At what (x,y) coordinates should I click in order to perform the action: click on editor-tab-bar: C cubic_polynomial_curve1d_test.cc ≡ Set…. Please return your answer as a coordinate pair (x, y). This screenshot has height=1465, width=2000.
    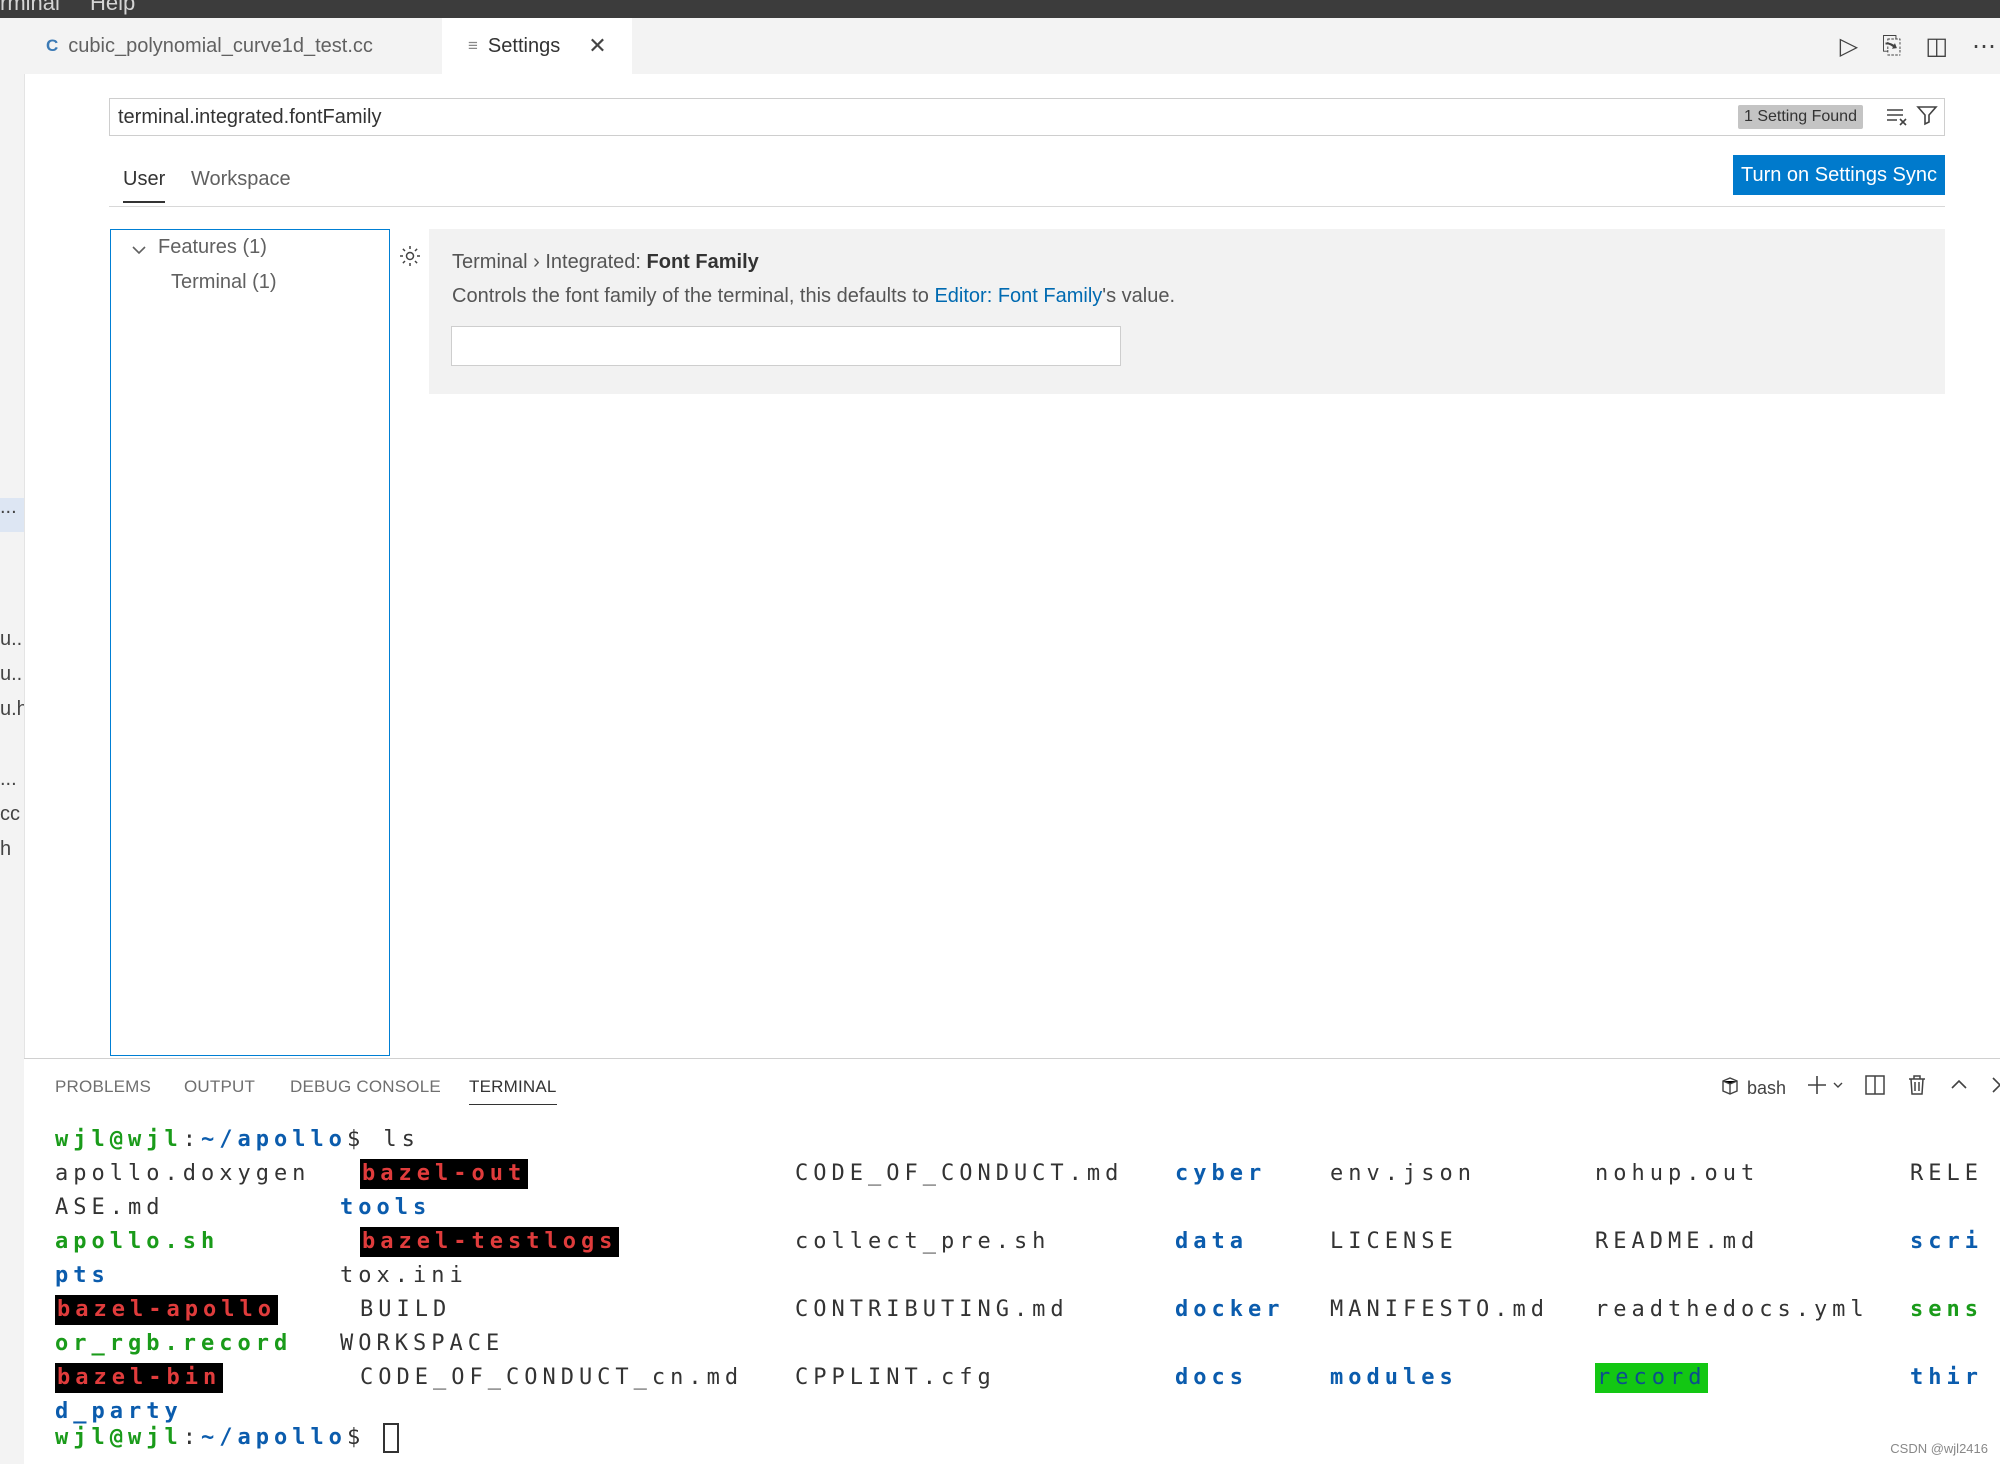
    Looking at the image, I should click on (1012, 46).